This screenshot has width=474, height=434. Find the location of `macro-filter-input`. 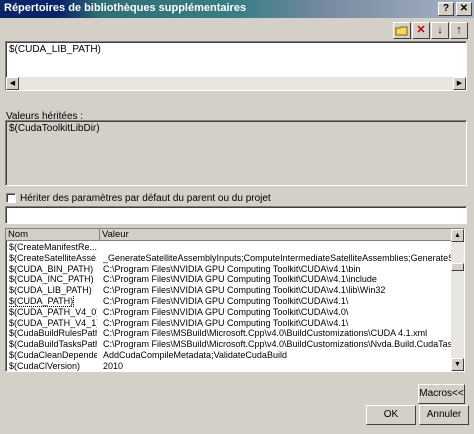

macro-filter-input is located at coordinates (236, 215).